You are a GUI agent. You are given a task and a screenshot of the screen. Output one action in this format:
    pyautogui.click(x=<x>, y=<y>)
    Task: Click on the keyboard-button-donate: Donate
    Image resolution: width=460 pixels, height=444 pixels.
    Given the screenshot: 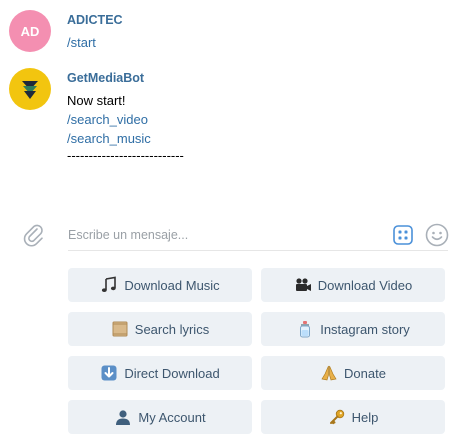 What is the action you would take?
    pyautogui.click(x=353, y=373)
    